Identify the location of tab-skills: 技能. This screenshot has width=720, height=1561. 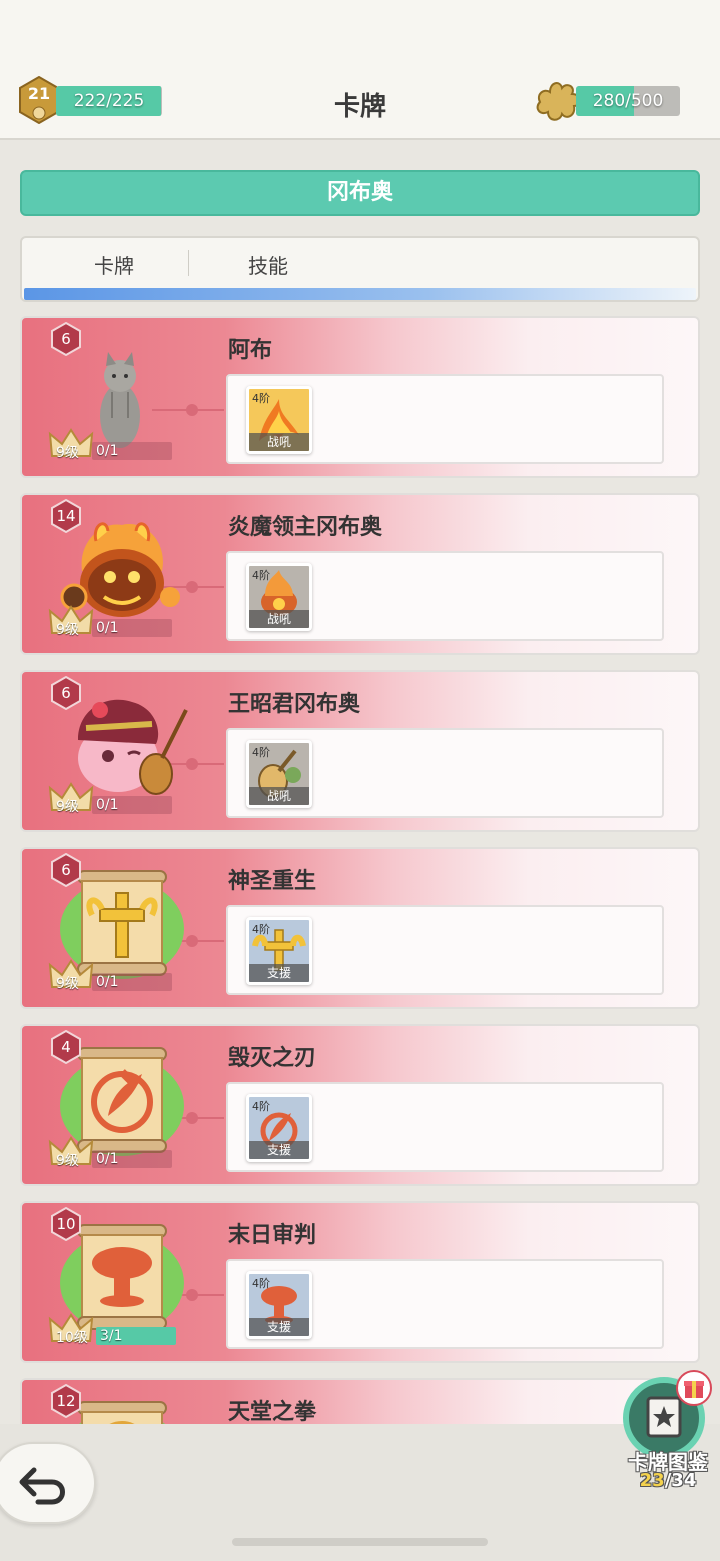
(268, 264).